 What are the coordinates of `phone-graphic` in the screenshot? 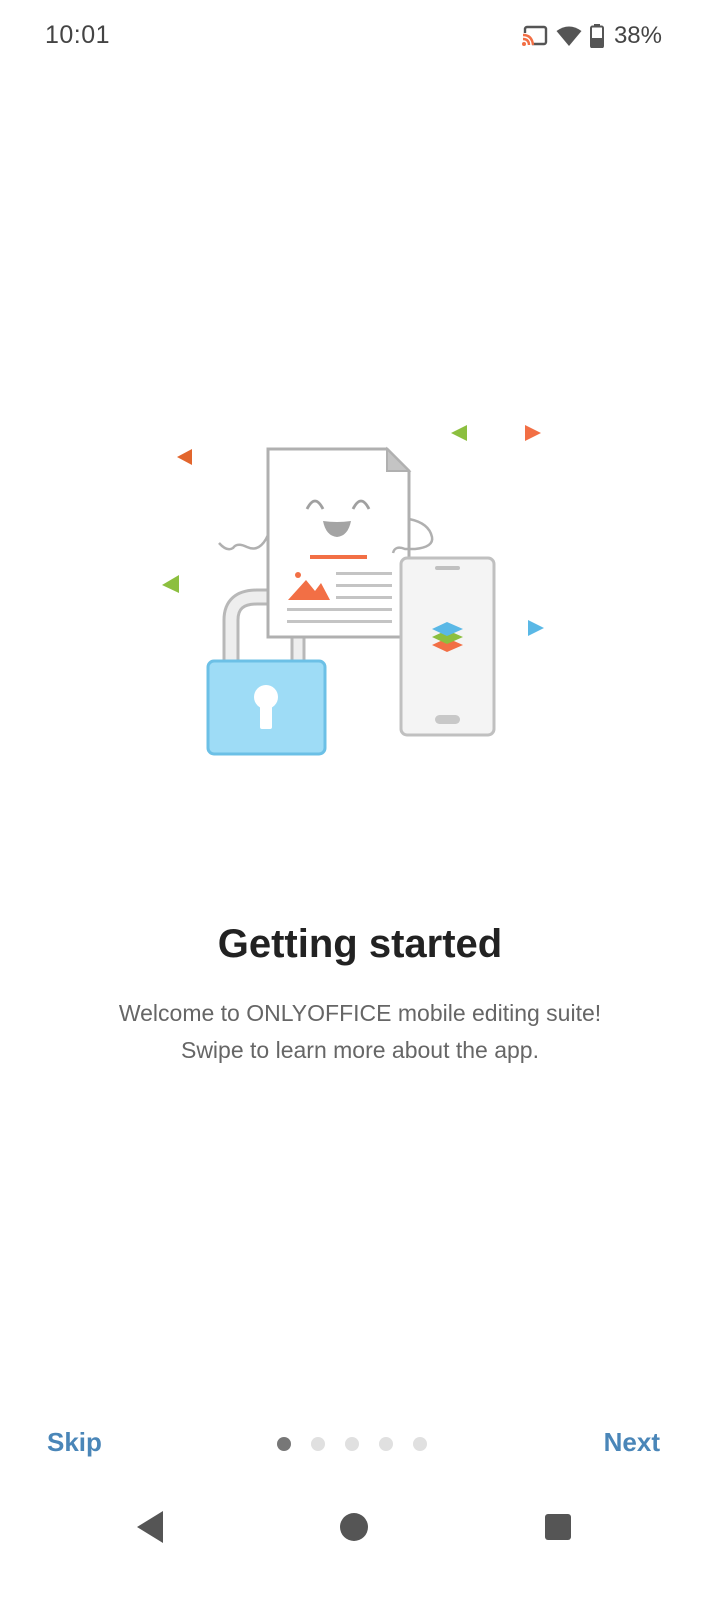 It's located at (447, 646).